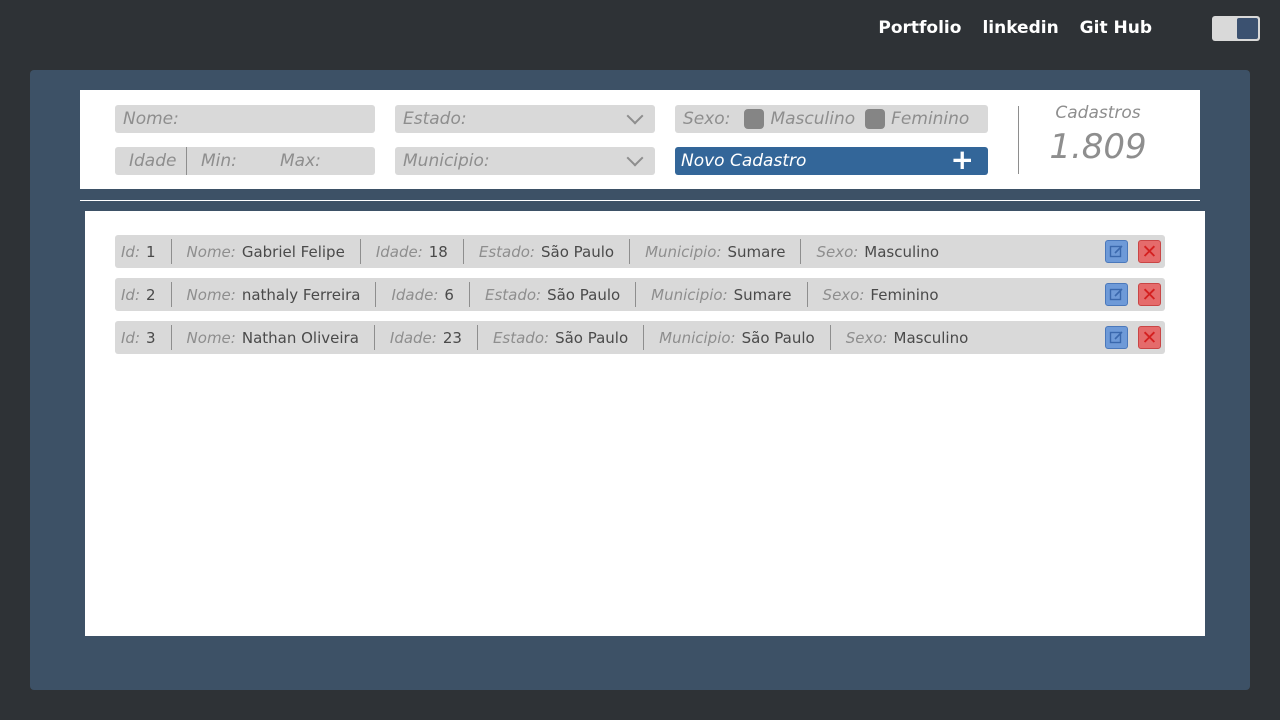 This screenshot has width=1280, height=720. Describe the element at coordinates (831, 159) in the screenshot. I see `novo-cadastro-button: Novo Cadastro +` at that location.